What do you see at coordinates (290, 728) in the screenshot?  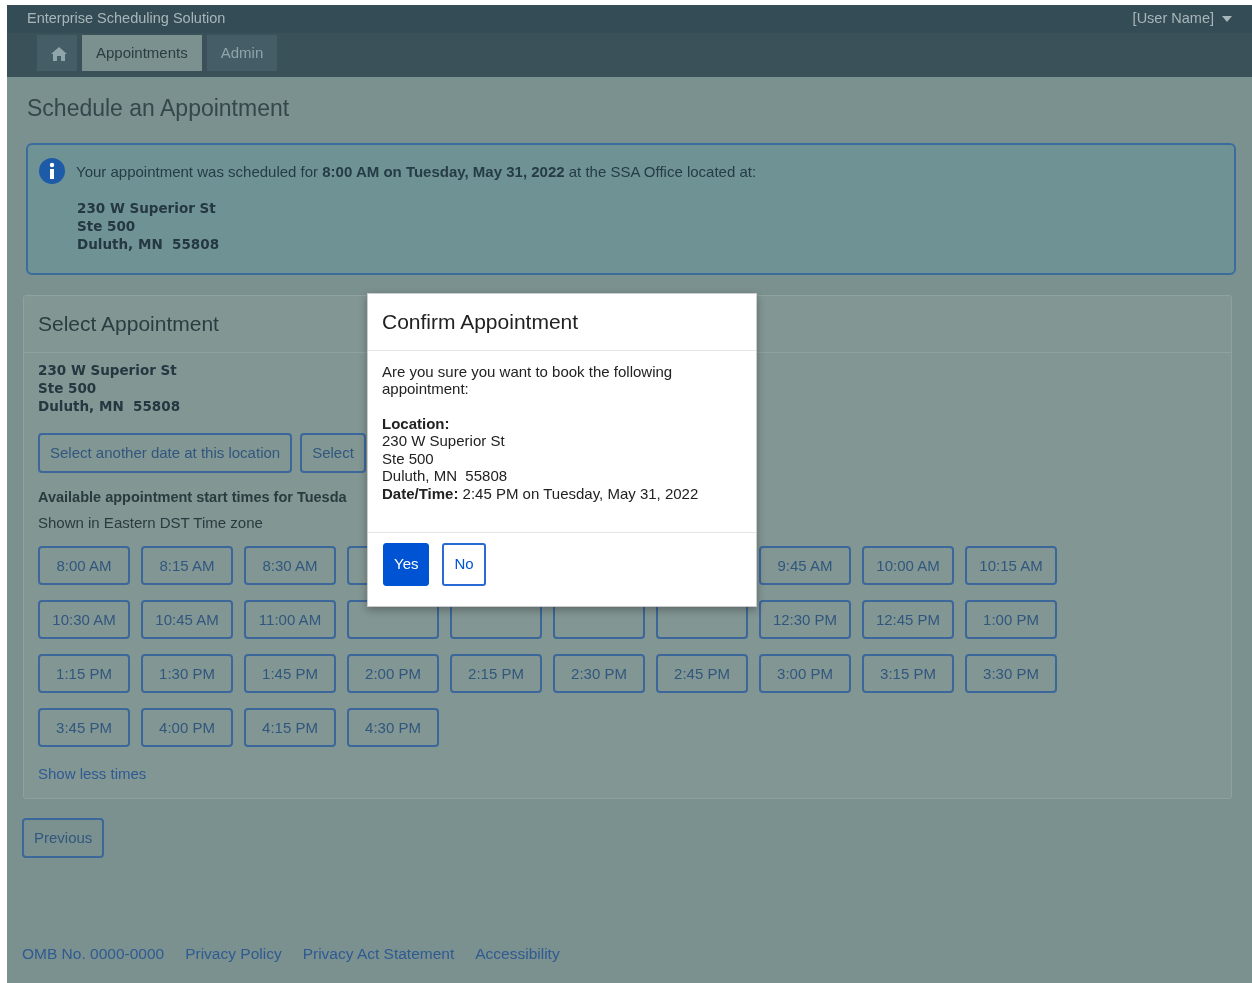 I see `time-slot-button: 4:15 PM` at bounding box center [290, 728].